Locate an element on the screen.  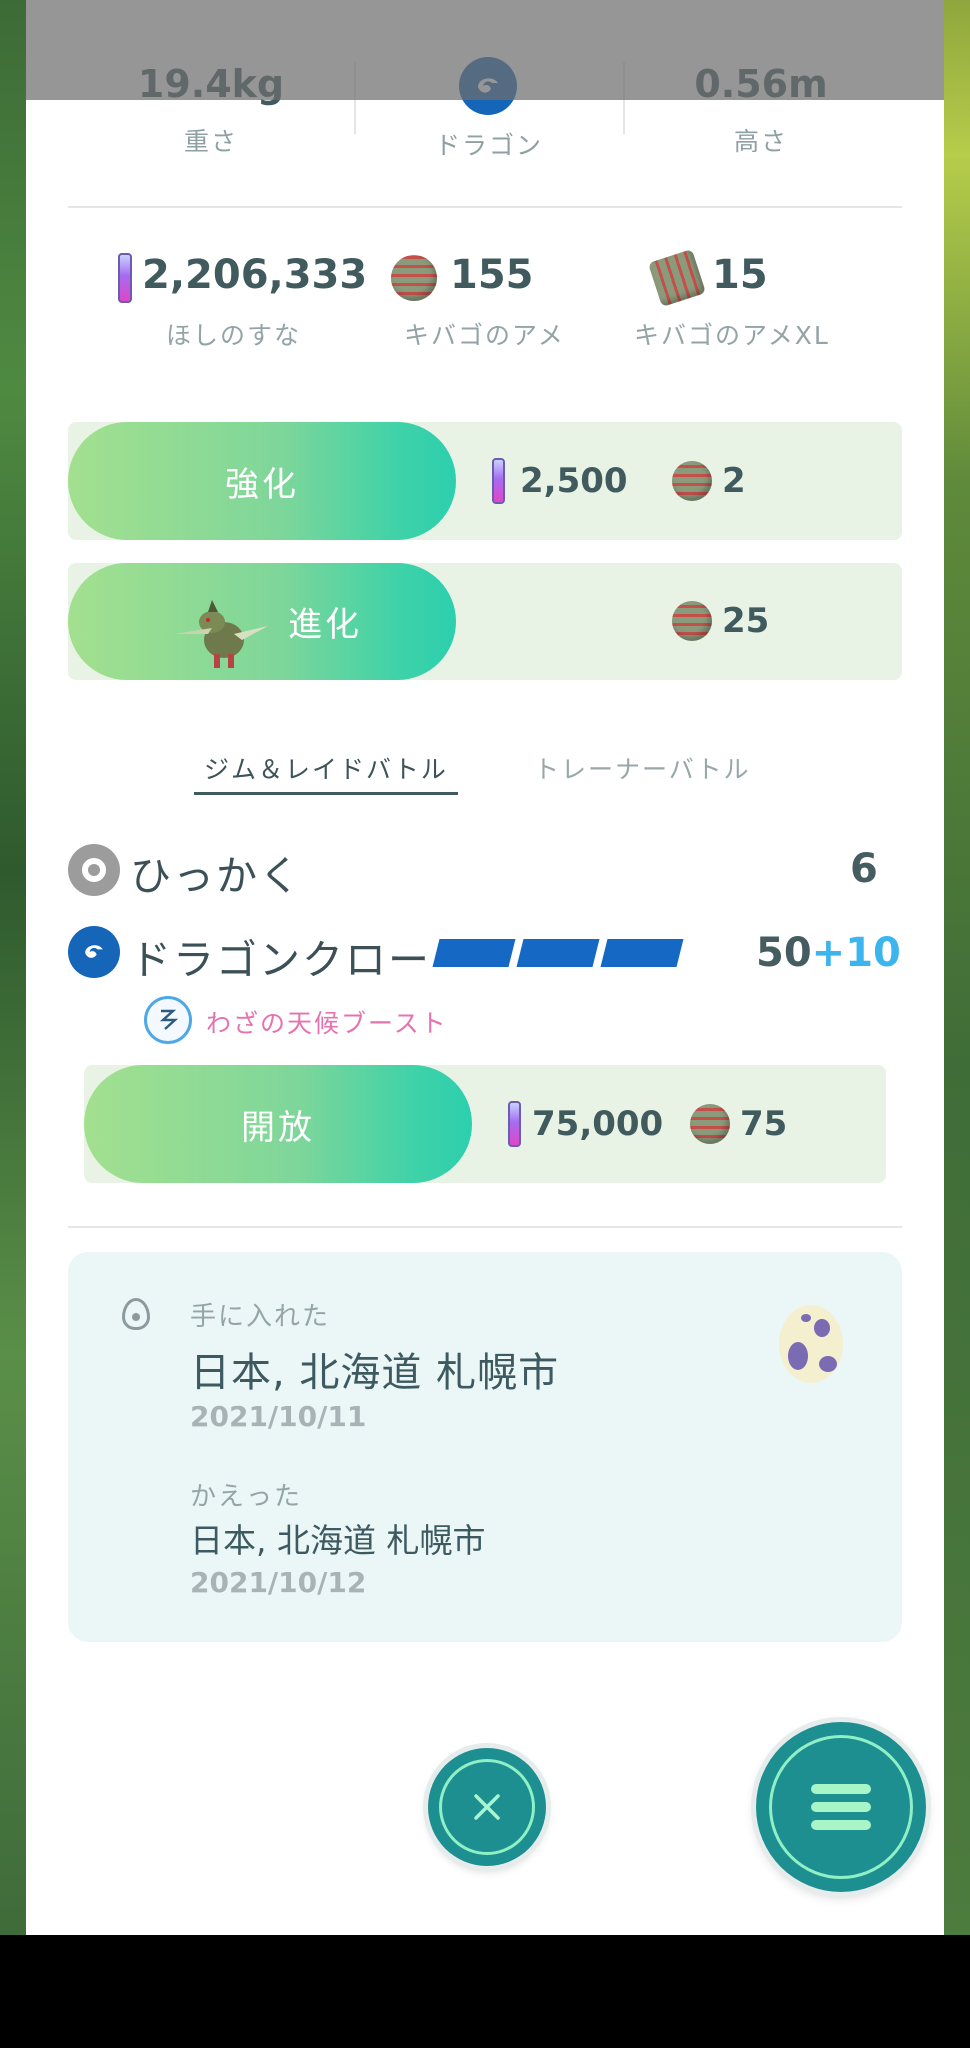
height-label: 高さ is located at coordinates (760, 141).